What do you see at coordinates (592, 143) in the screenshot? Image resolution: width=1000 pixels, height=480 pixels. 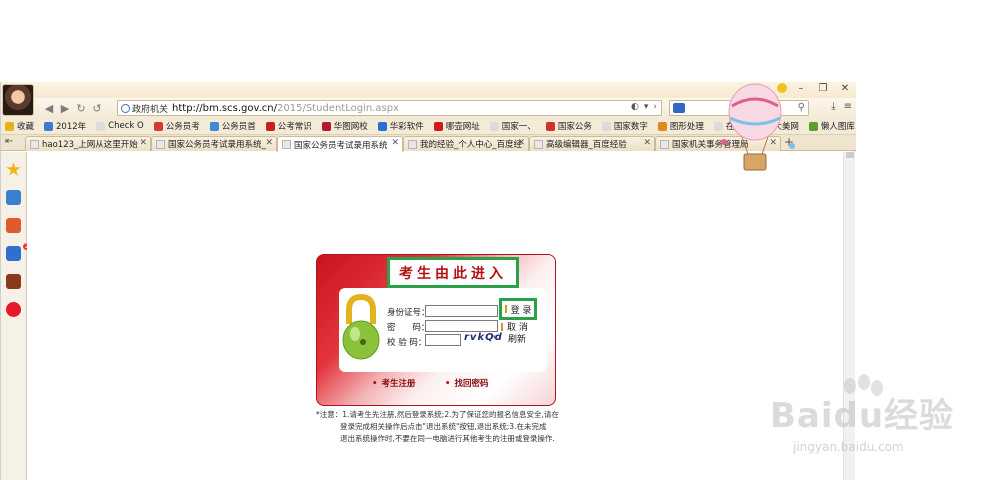 I see `tab-advanced-editor: 高级编辑器_百度经验 ✕` at bounding box center [592, 143].